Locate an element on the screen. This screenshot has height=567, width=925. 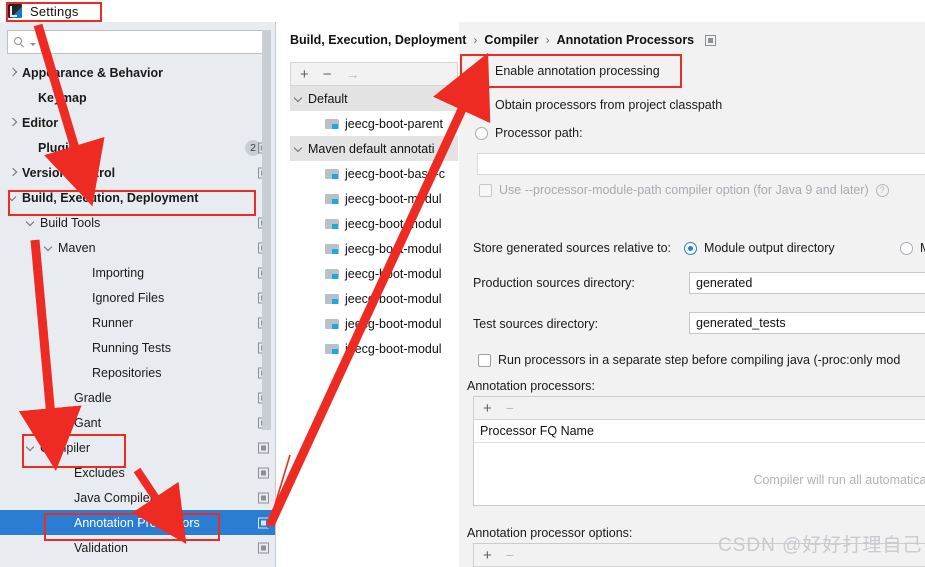
breadcrumb-part-2: Compiler is located at coordinates (511, 40).